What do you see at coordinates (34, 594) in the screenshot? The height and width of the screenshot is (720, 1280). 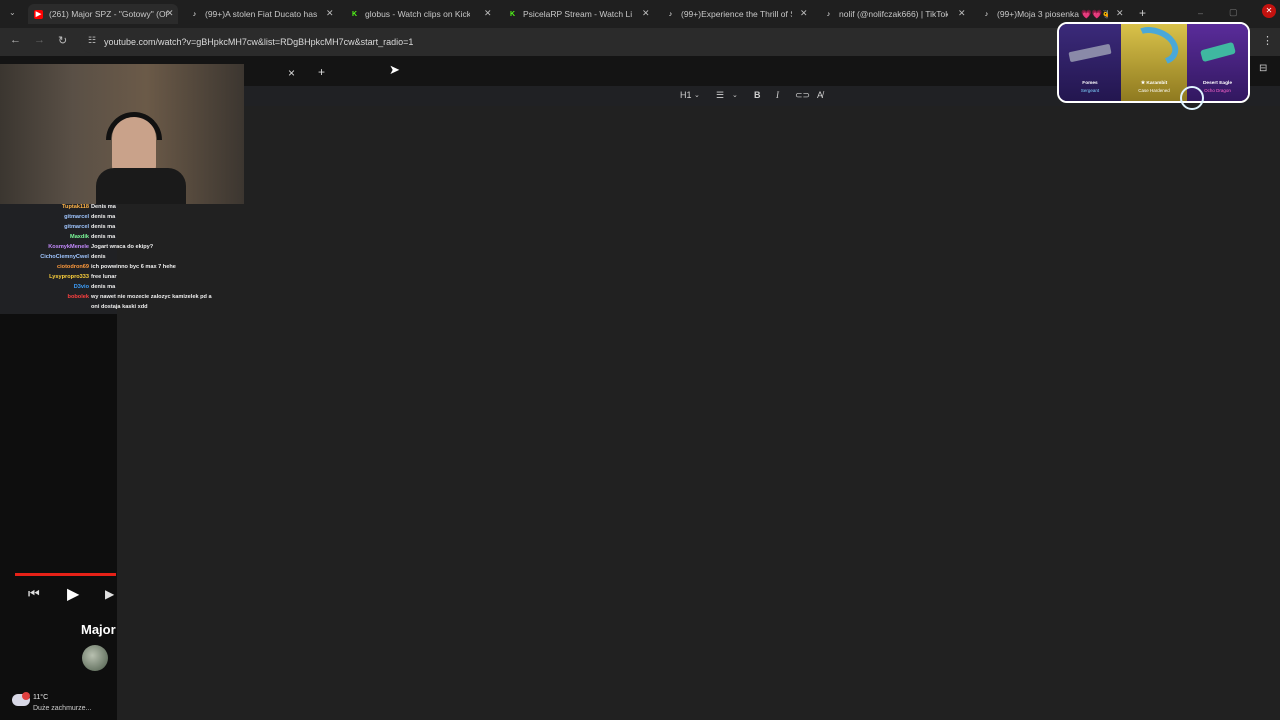 I see `previous-icon: ⏮` at bounding box center [34, 594].